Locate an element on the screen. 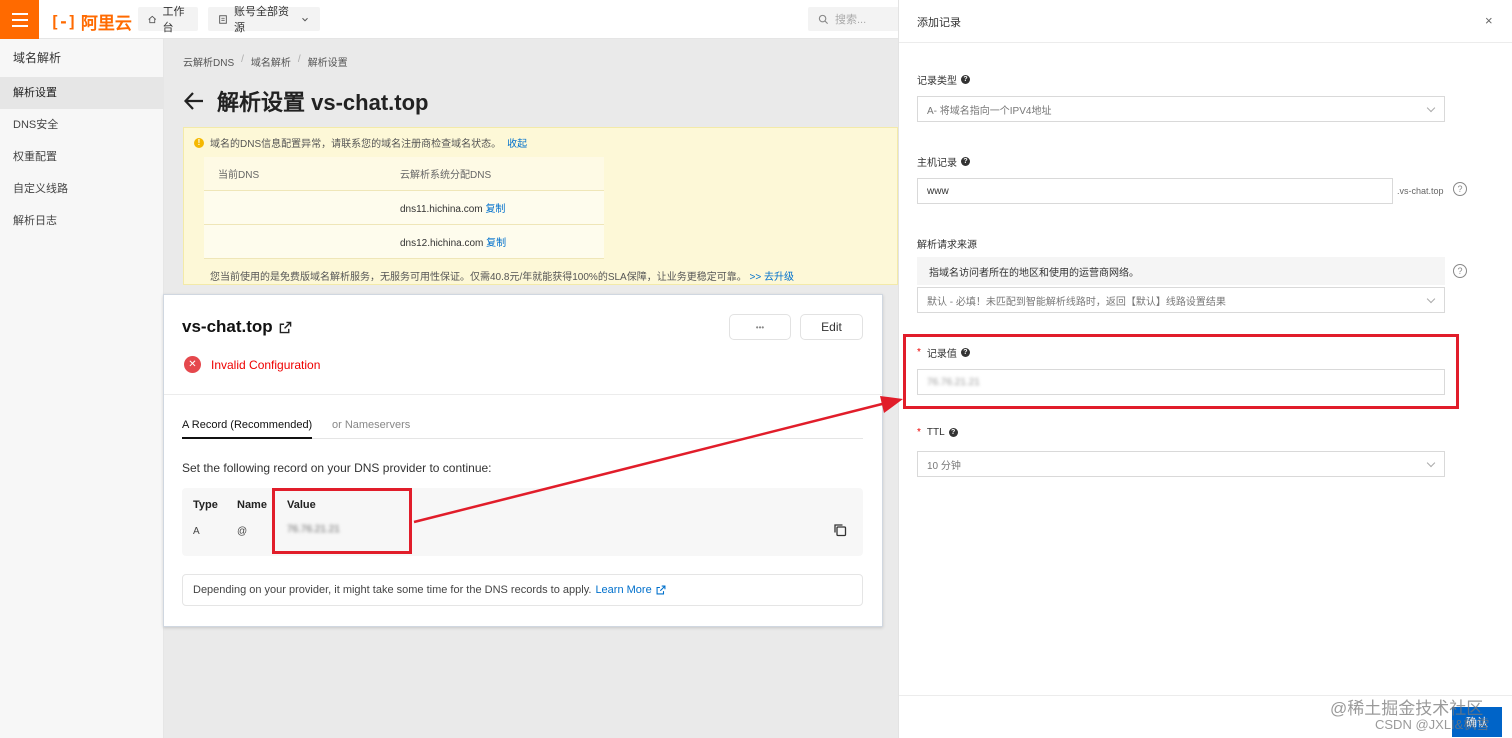  logo-text: 阿里云 is located at coordinates (106, 23).